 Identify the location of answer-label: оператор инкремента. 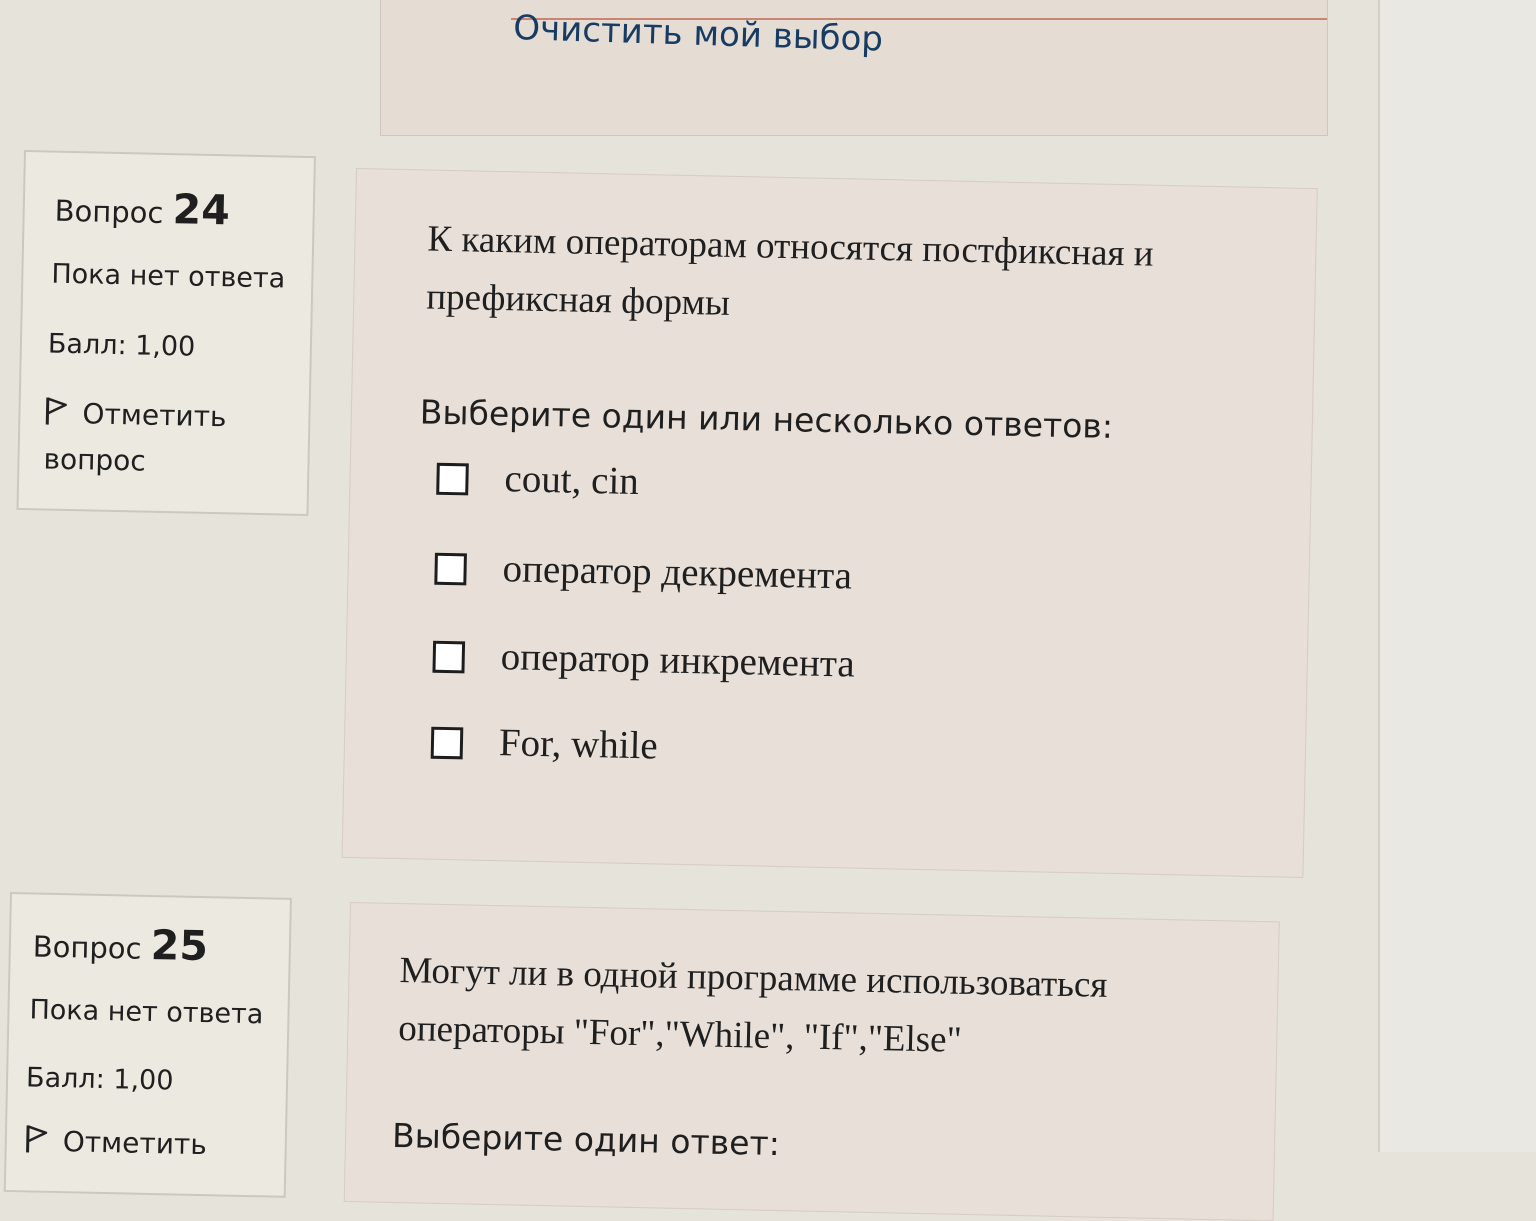
(678, 660).